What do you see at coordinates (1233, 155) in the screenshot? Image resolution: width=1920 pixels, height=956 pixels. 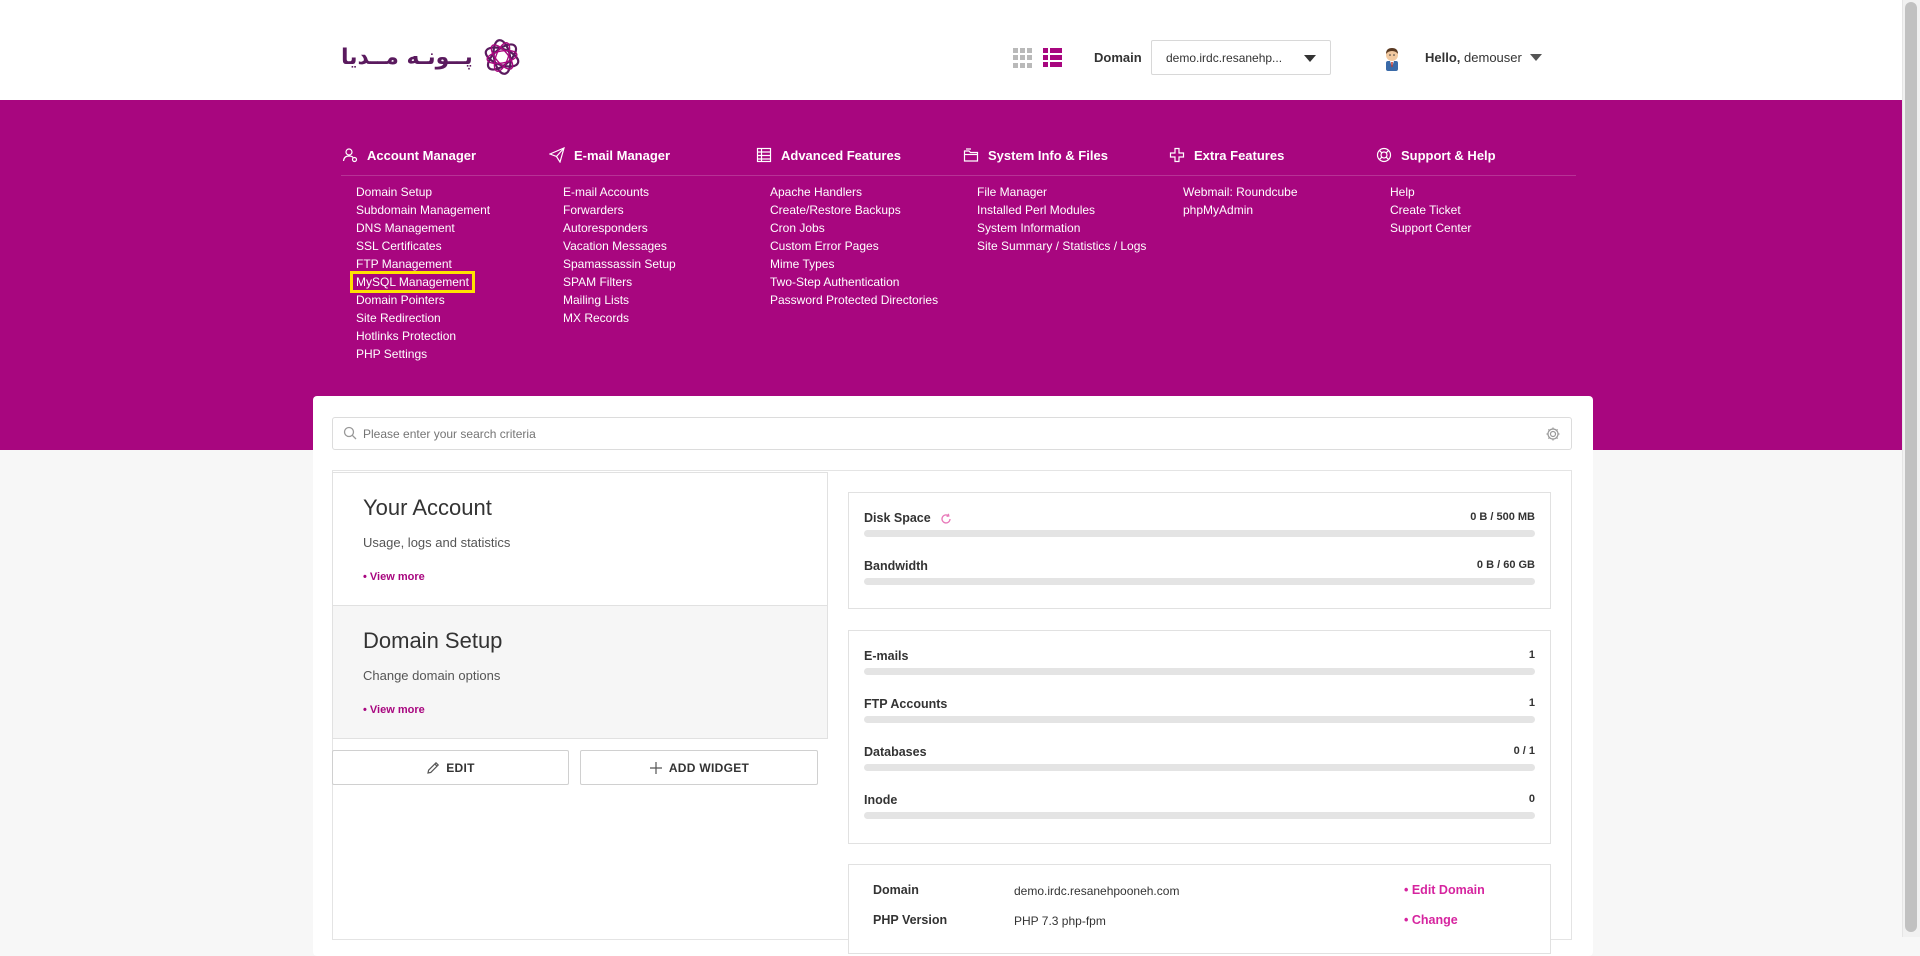 I see `menu-heading: Extra Features` at bounding box center [1233, 155].